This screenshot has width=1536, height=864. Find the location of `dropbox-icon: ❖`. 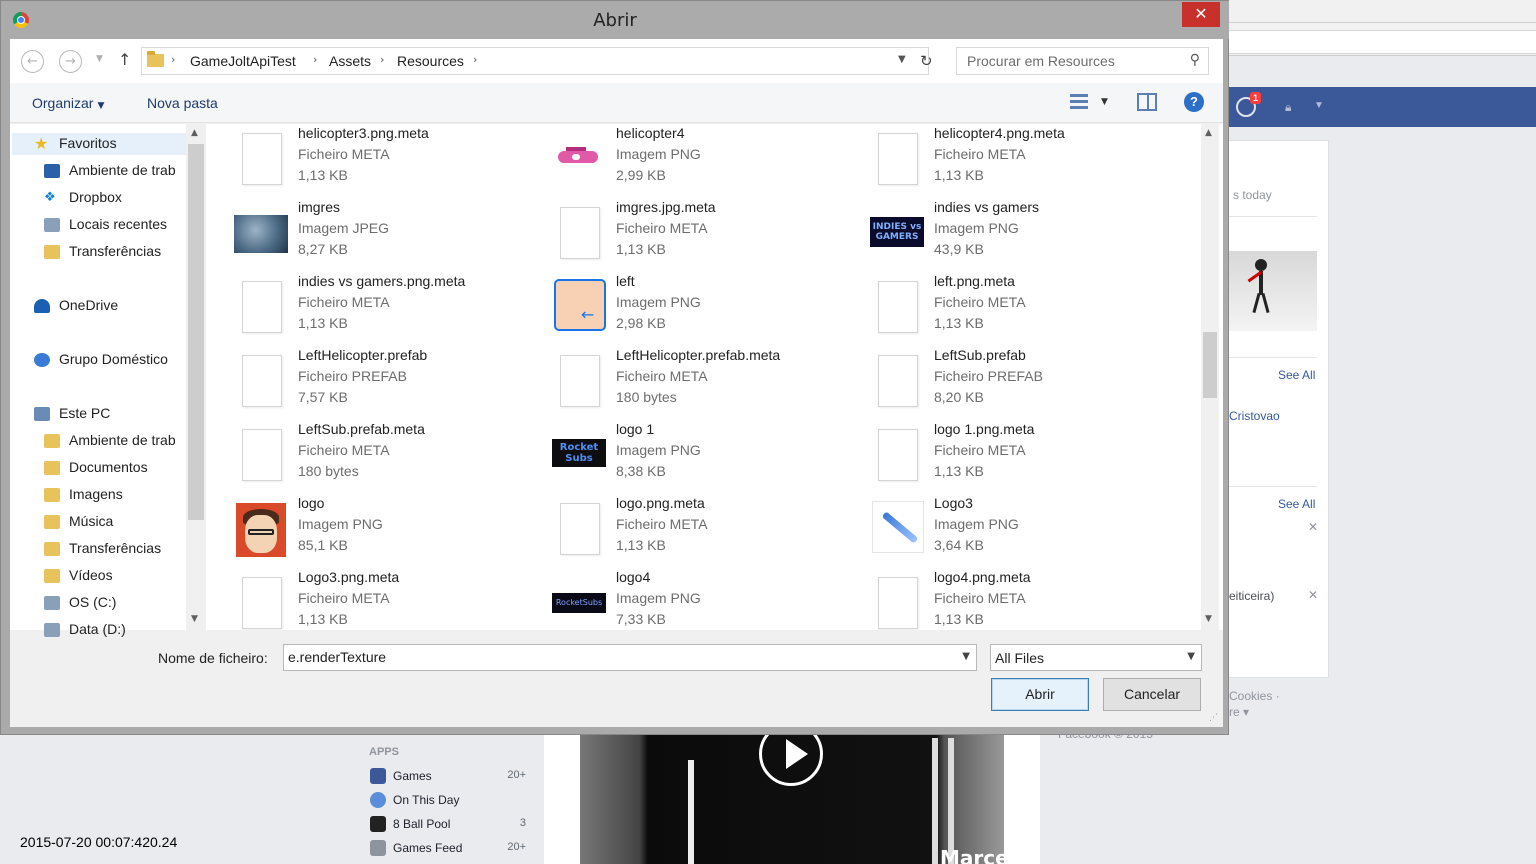

dropbox-icon: ❖ is located at coordinates (50, 196).